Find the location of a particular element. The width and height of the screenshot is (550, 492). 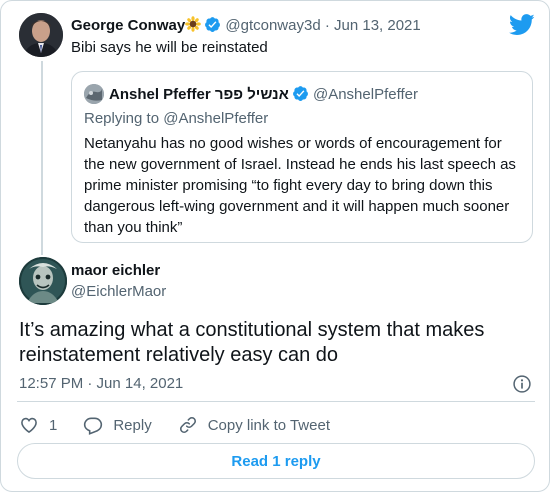

reply-label: Reply is located at coordinates (132, 425).